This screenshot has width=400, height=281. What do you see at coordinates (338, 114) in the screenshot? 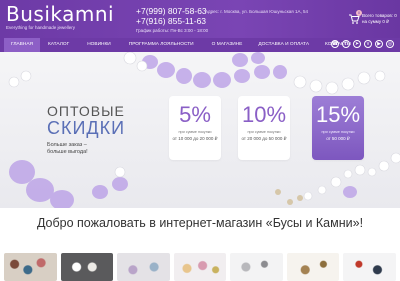
I see `discount-percent: 15%` at bounding box center [338, 114].